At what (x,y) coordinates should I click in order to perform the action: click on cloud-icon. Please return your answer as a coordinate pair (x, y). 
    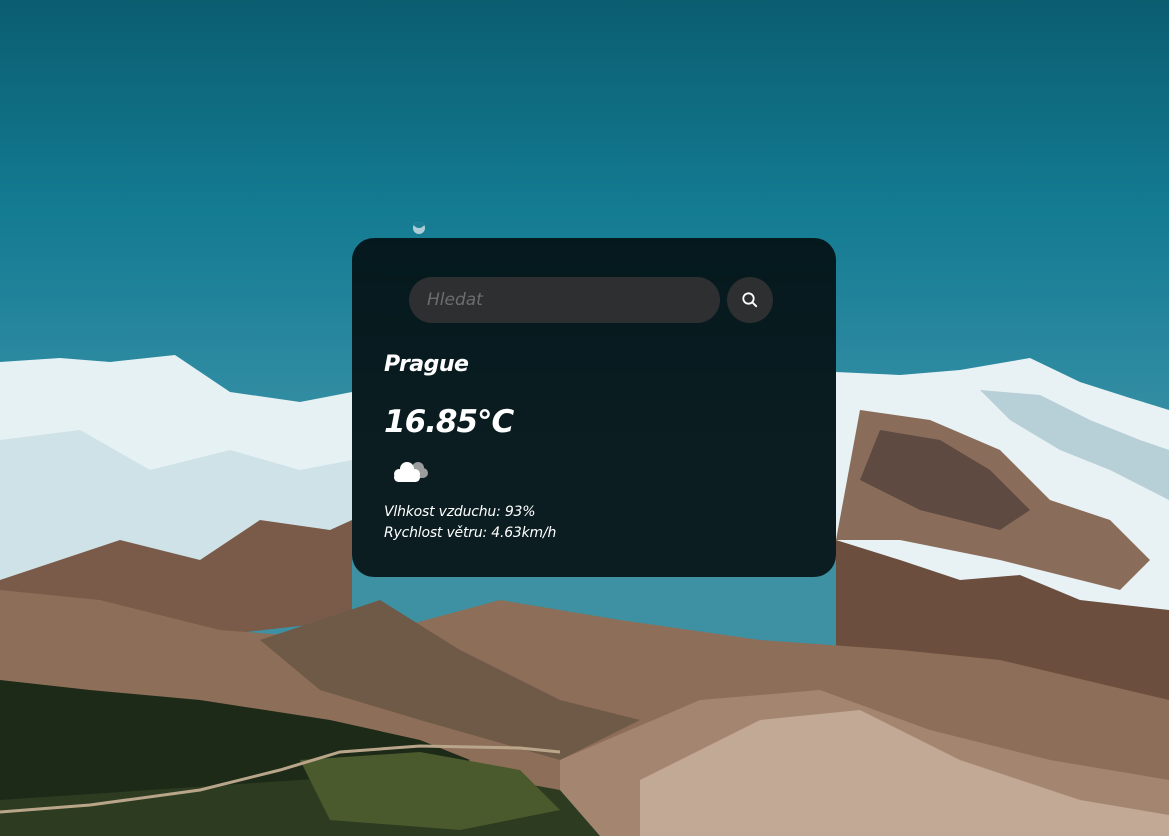
    Looking at the image, I should click on (411, 472).